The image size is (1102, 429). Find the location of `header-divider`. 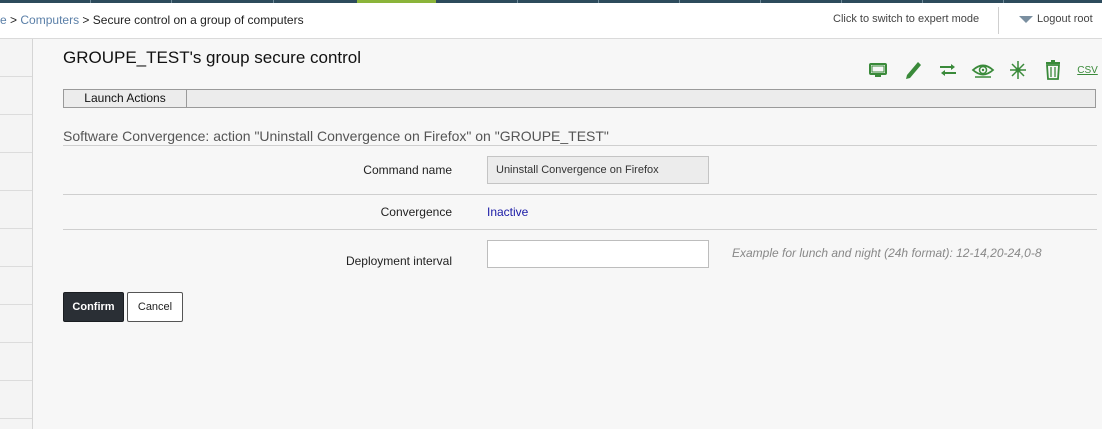

header-divider is located at coordinates (998, 20).